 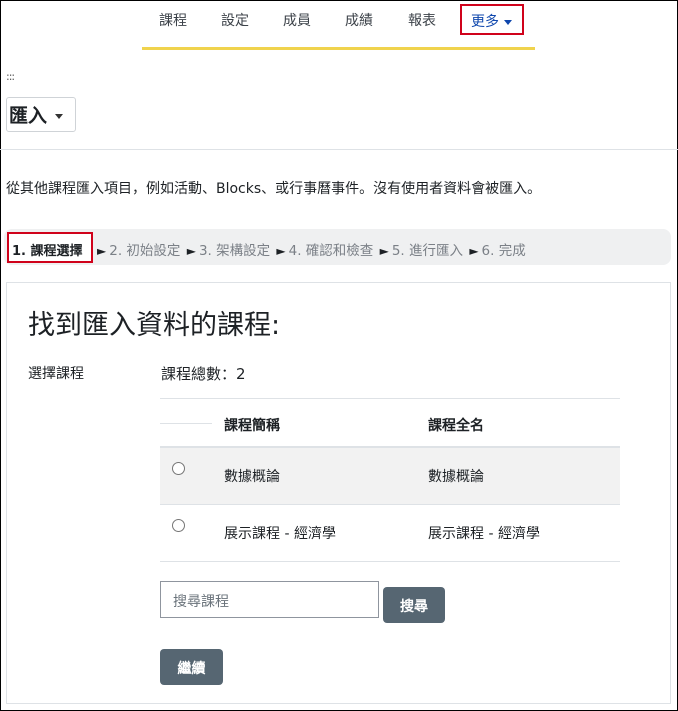 What do you see at coordinates (456, 477) in the screenshot?
I see `row-full-name: 數據概論` at bounding box center [456, 477].